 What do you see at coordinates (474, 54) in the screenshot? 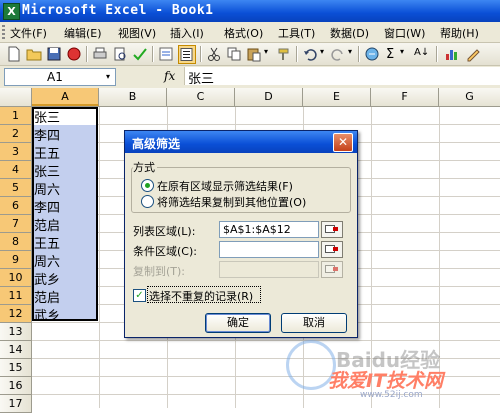
I see `drawing-icon` at bounding box center [474, 54].